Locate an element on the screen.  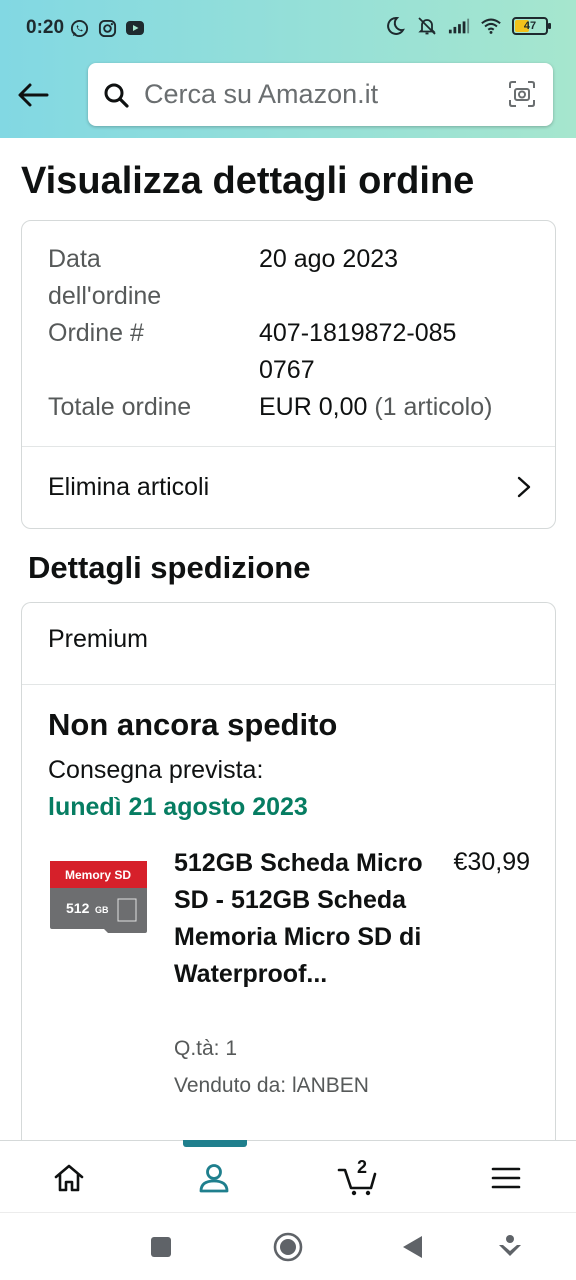
sd-card-unit: GB is located at coordinates (102, 910).